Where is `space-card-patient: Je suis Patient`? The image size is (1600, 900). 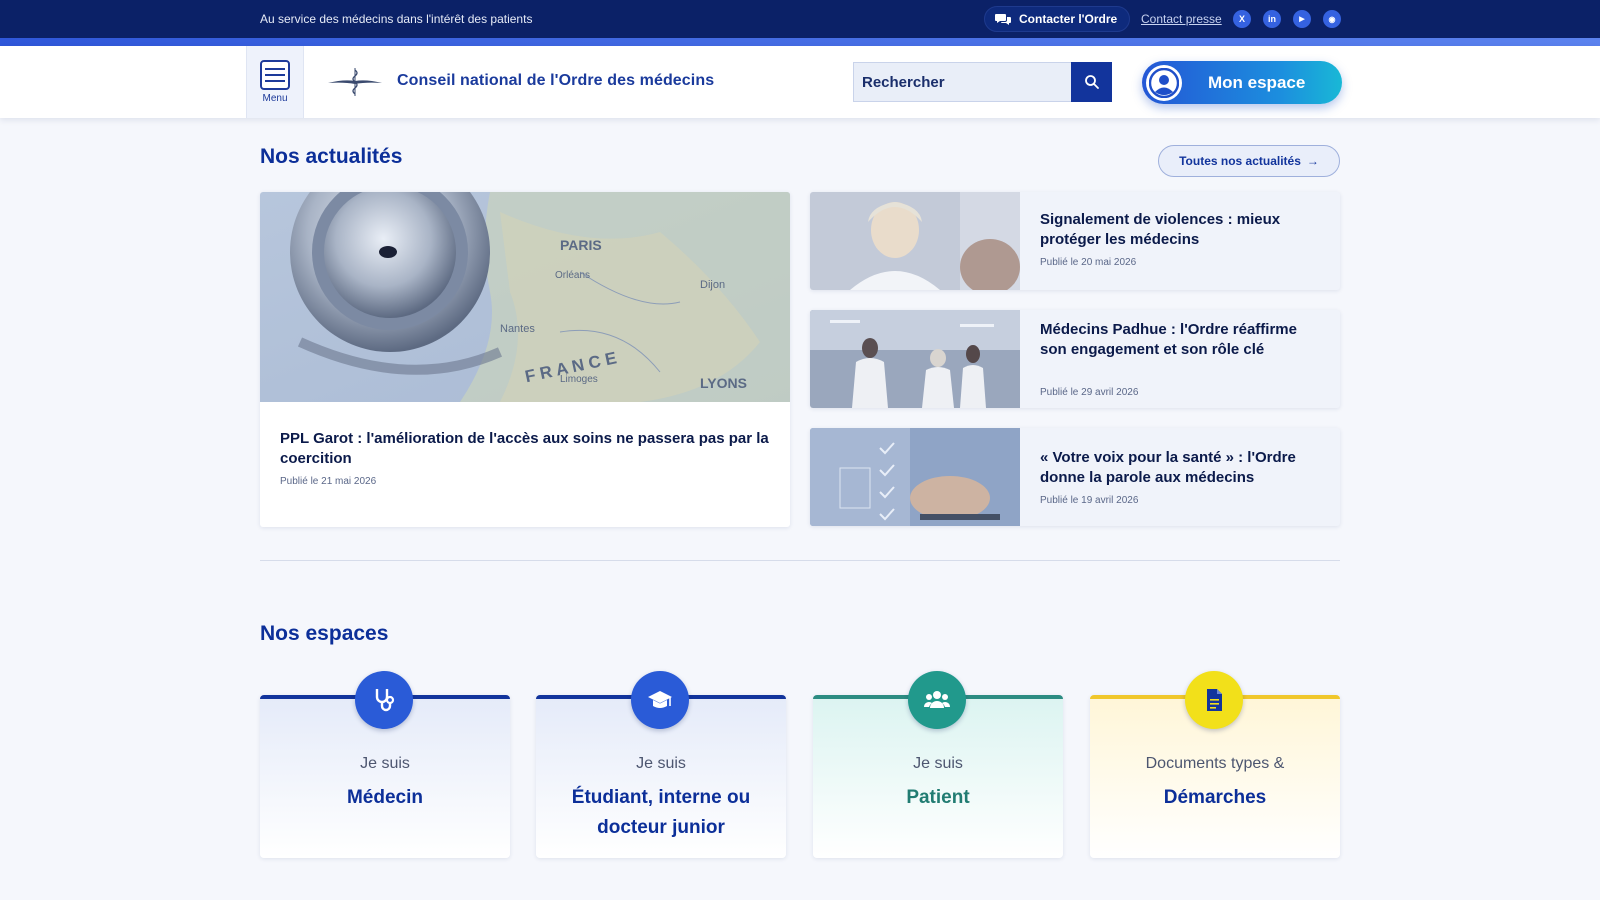 space-card-patient: Je suis Patient is located at coordinates (938, 764).